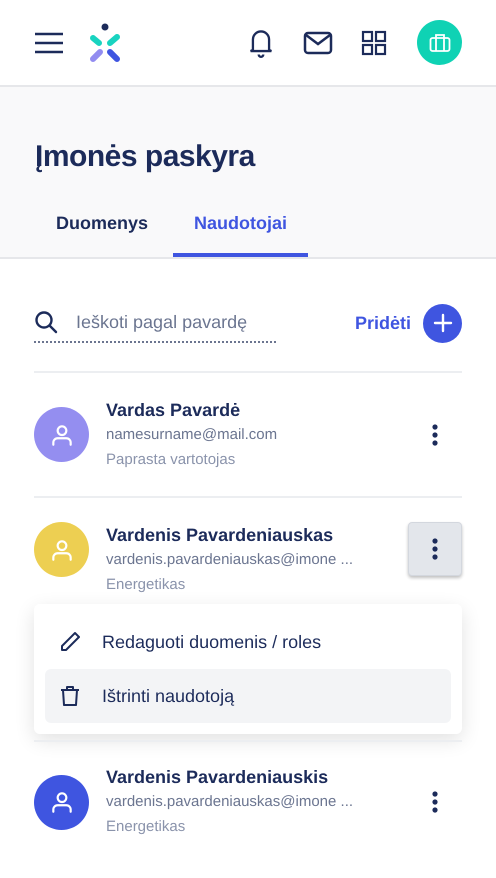 The image size is (496, 878). I want to click on pencil-icon, so click(70, 642).